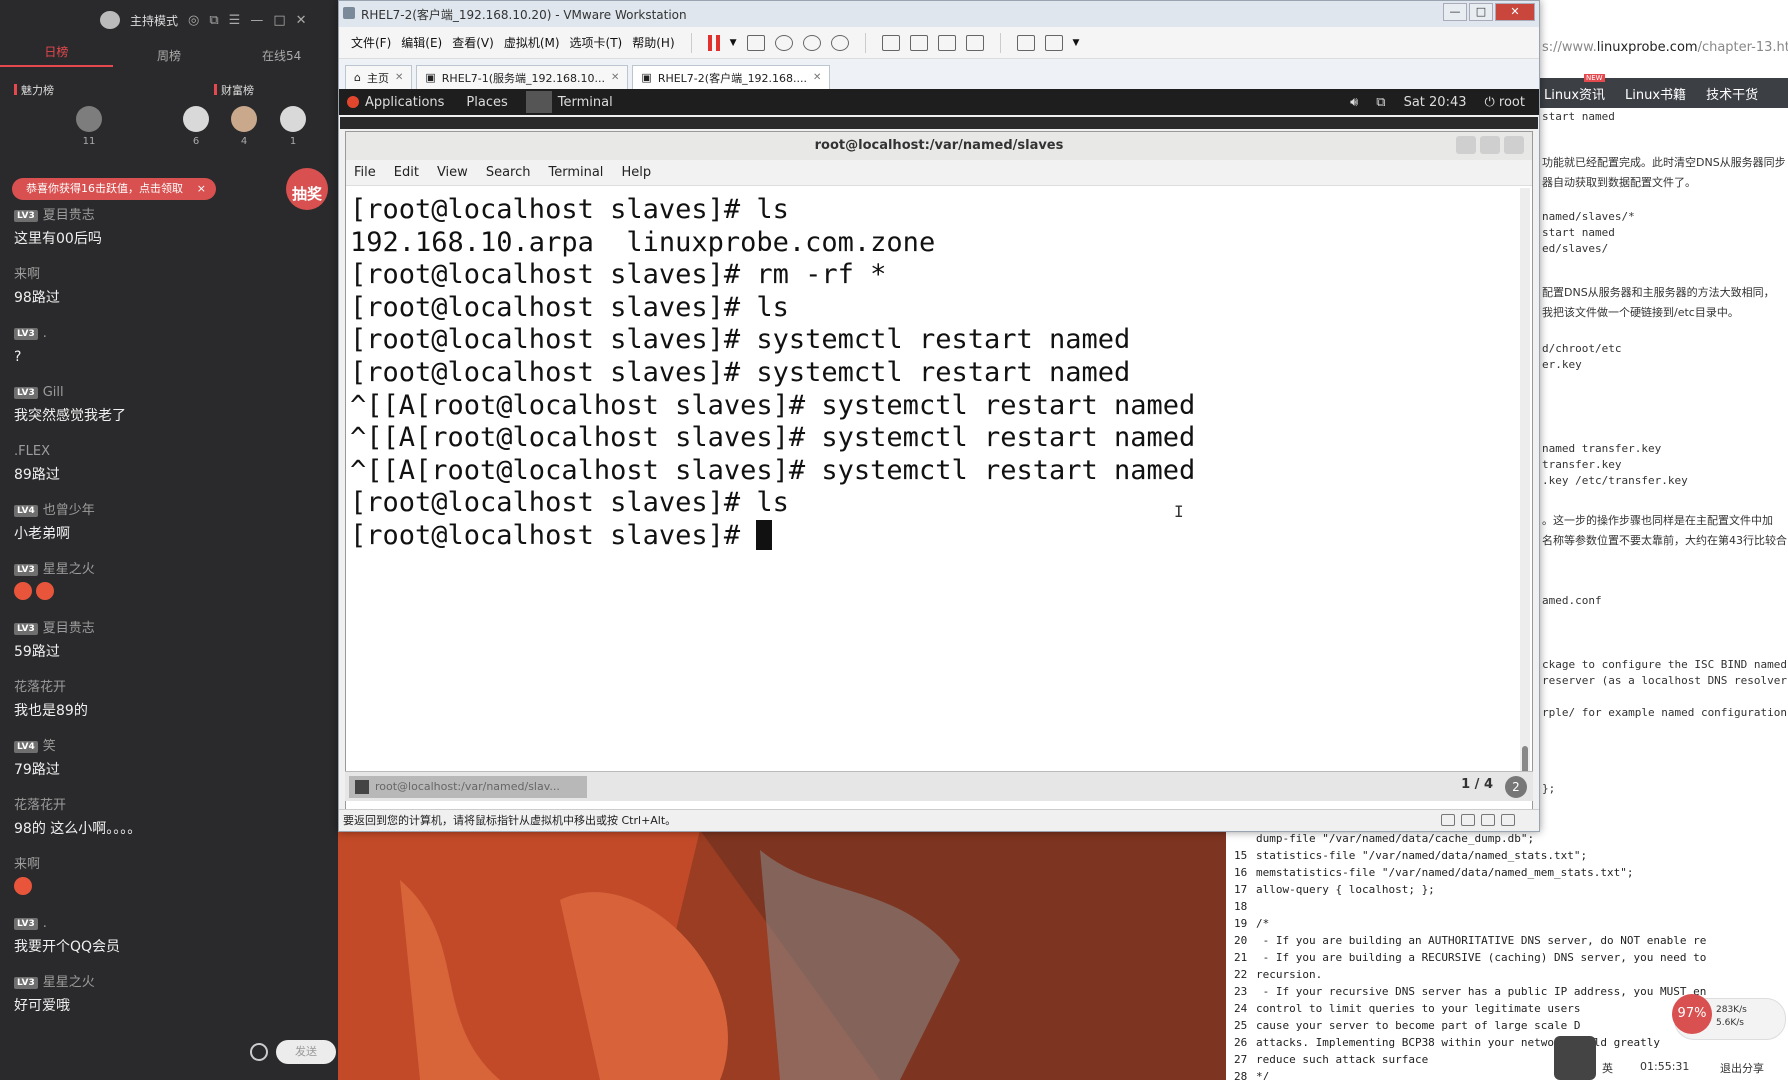 Image resolution: width=1788 pixels, height=1080 pixels. I want to click on line-number: 15, so click(1241, 855).